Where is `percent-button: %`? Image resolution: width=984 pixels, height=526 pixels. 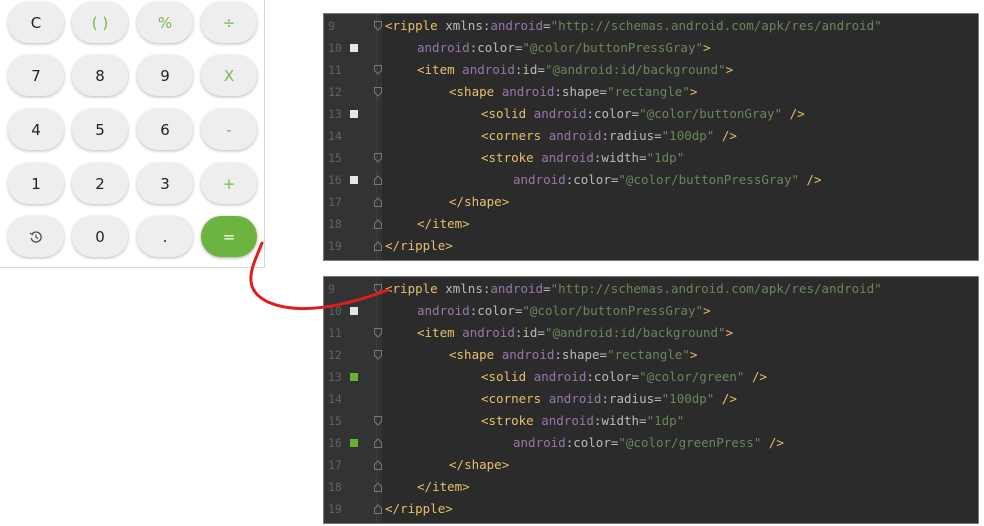 percent-button: % is located at coordinates (165, 22).